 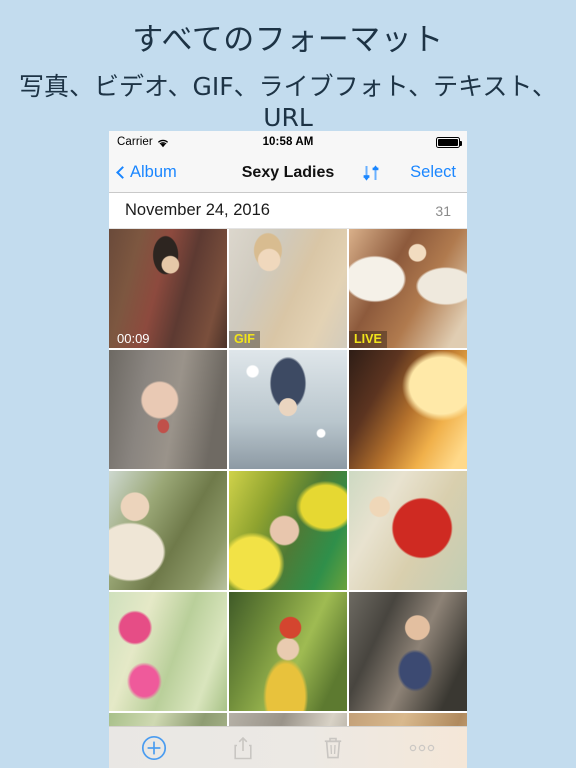 I want to click on status-bar-time: 10:58 AM, so click(x=288, y=142).